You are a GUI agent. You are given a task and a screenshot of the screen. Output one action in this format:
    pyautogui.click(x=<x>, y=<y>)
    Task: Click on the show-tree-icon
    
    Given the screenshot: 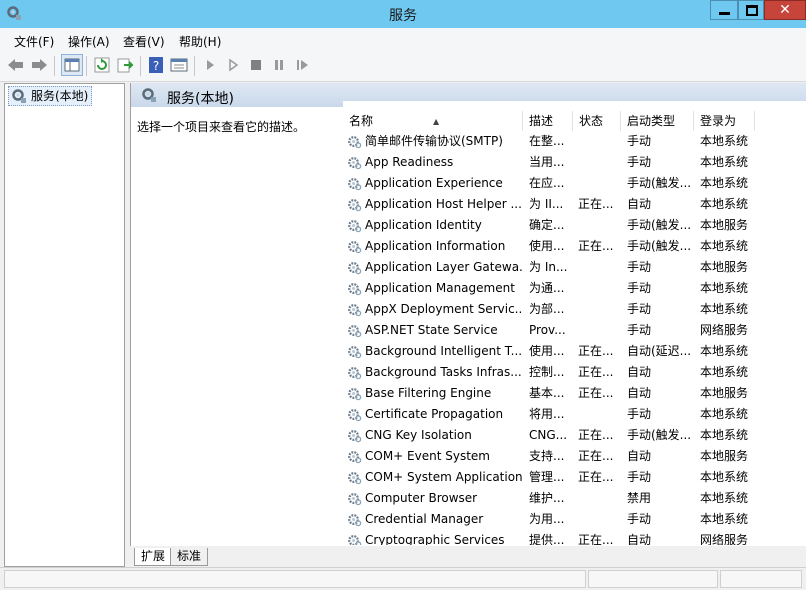 What is the action you would take?
    pyautogui.click(x=72, y=65)
    